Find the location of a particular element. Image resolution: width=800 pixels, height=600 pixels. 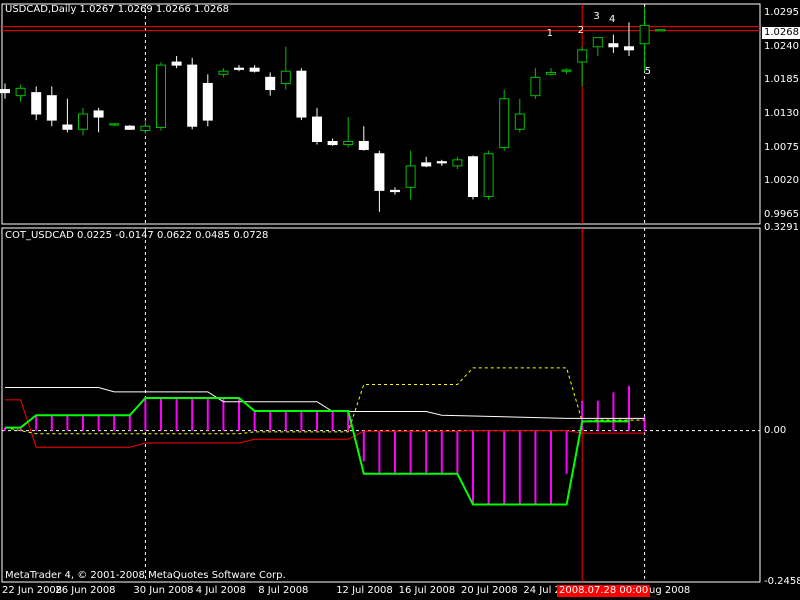

price-tick-label: 1.0020 is located at coordinates (781, 181).